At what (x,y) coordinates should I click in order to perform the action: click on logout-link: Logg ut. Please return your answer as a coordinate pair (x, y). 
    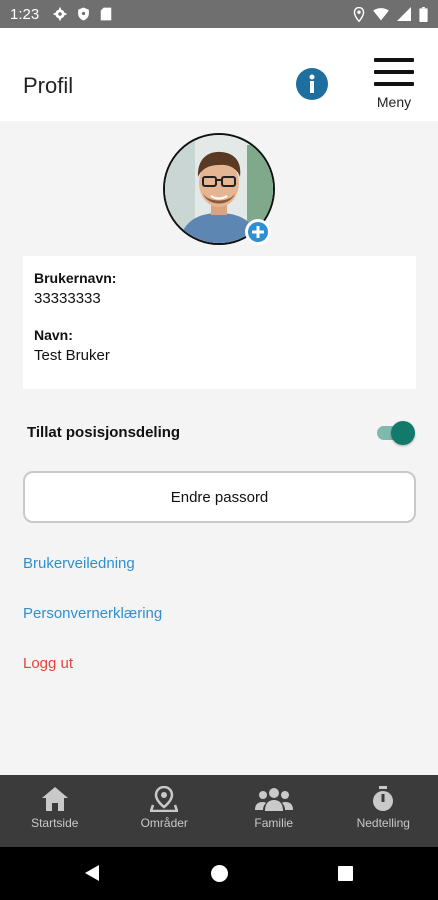
    Looking at the image, I should click on (48, 663).